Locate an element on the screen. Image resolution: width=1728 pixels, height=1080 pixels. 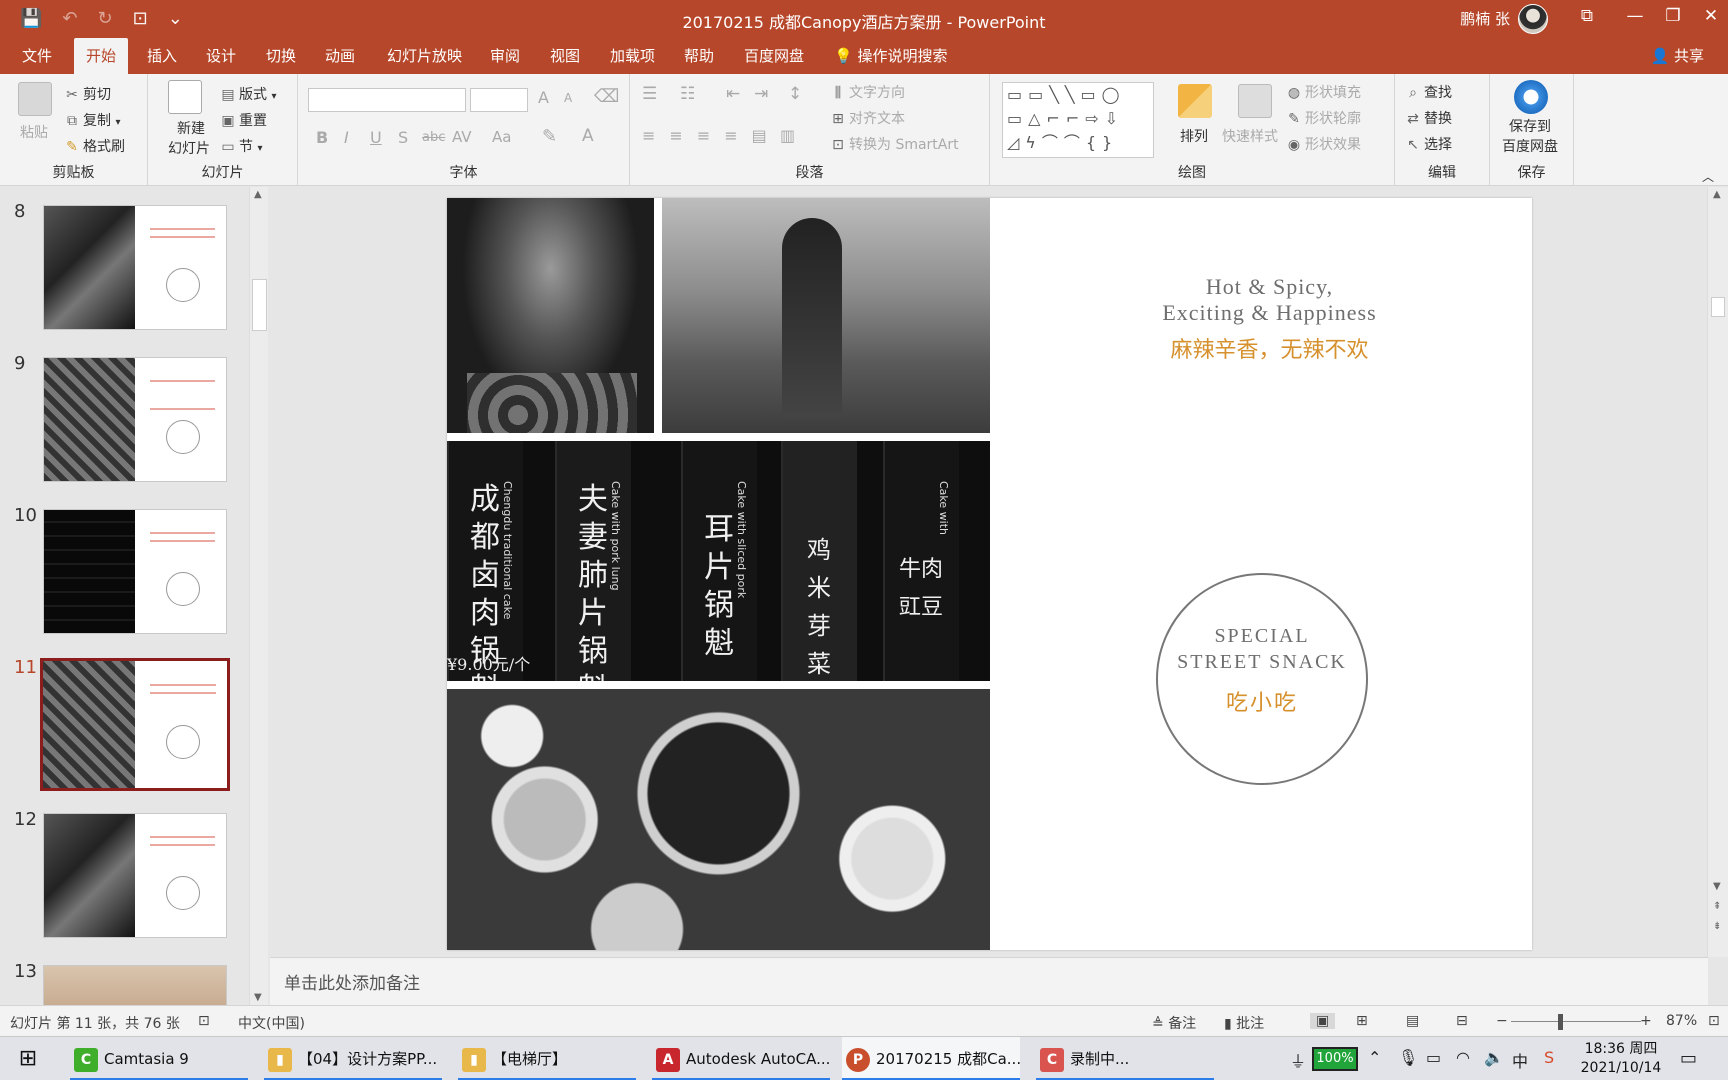
scrollbar-thumb is located at coordinates (1718, 307).